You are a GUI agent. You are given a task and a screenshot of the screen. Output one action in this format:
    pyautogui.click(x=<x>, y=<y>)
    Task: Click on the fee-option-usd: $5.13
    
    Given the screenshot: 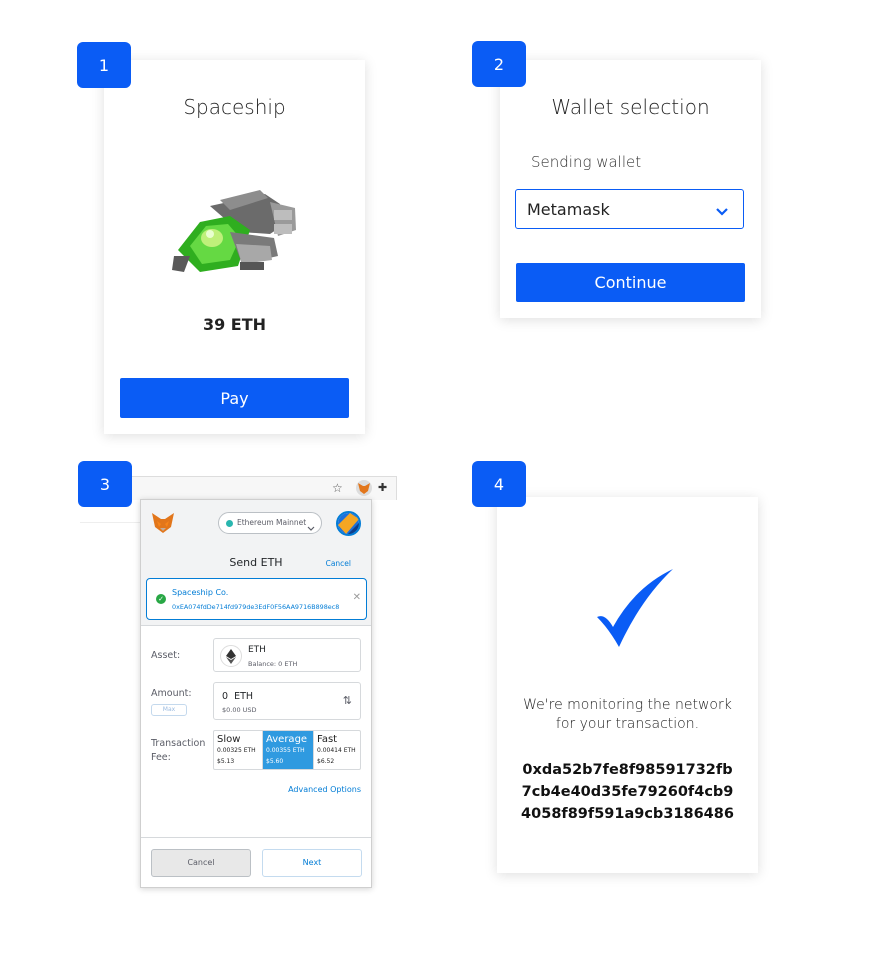 What is the action you would take?
    pyautogui.click(x=226, y=761)
    